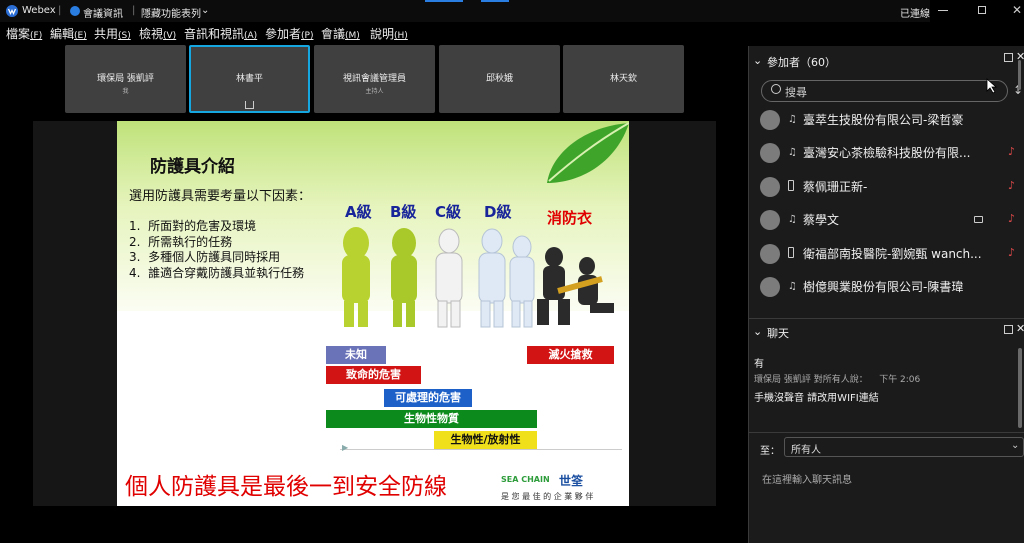  I want to click on list-item: 2. 所需執行的任務, so click(181, 241).